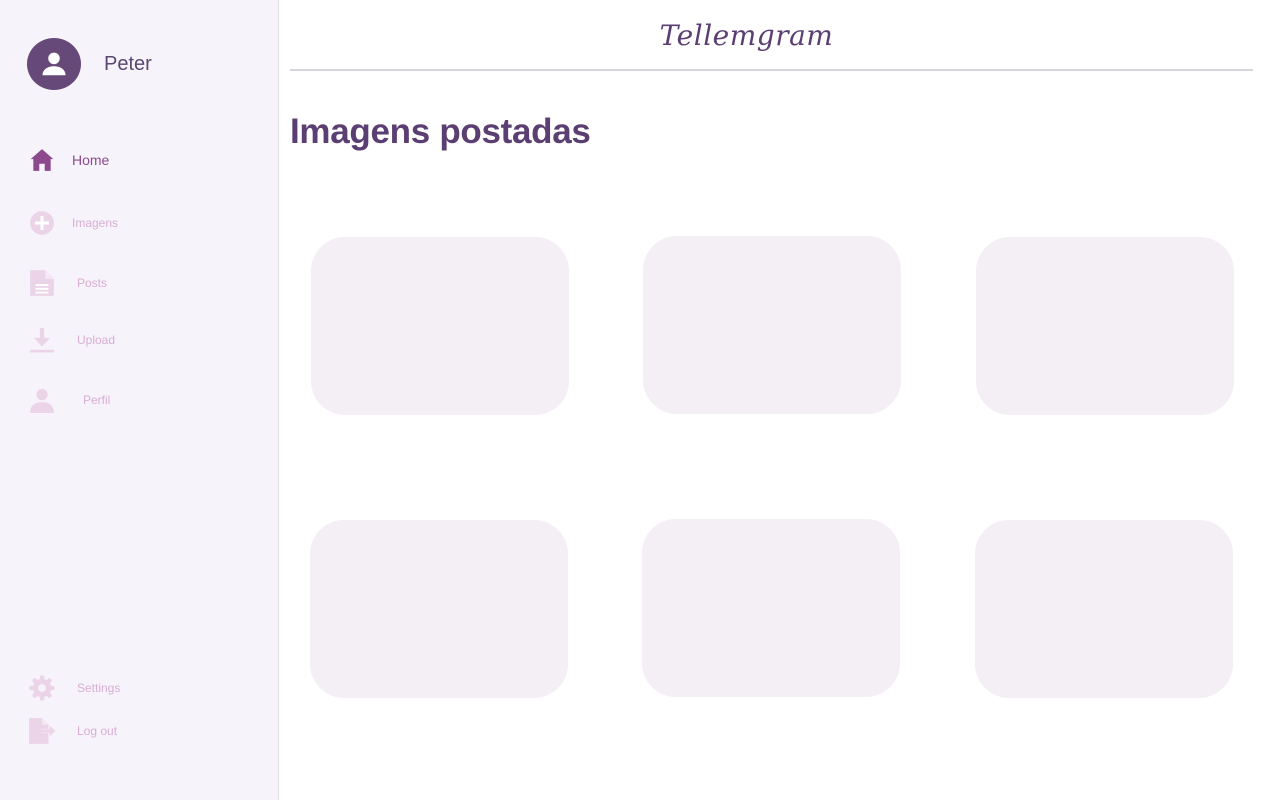  I want to click on sidebar-item-perfil: Perfil, so click(69, 400).